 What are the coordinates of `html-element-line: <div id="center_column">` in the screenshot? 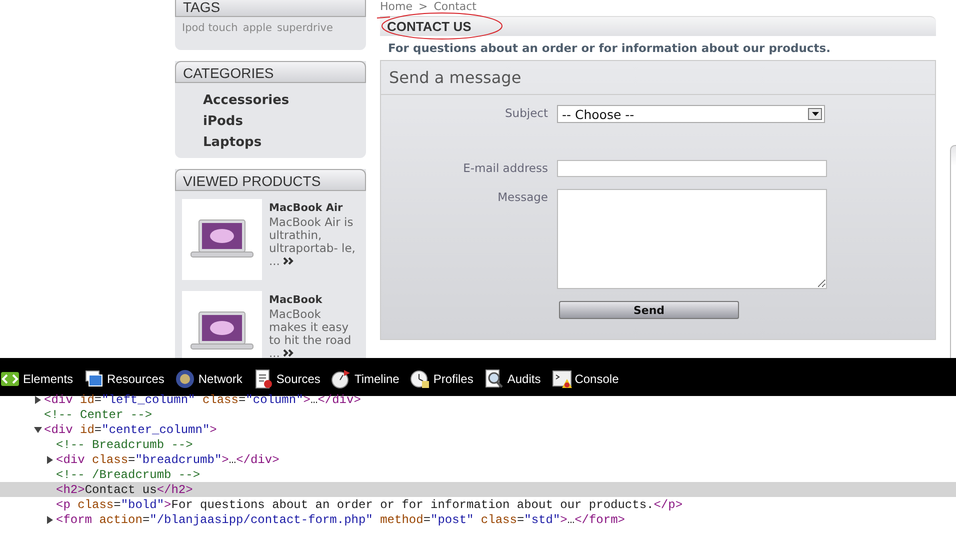 It's located at (130, 429).